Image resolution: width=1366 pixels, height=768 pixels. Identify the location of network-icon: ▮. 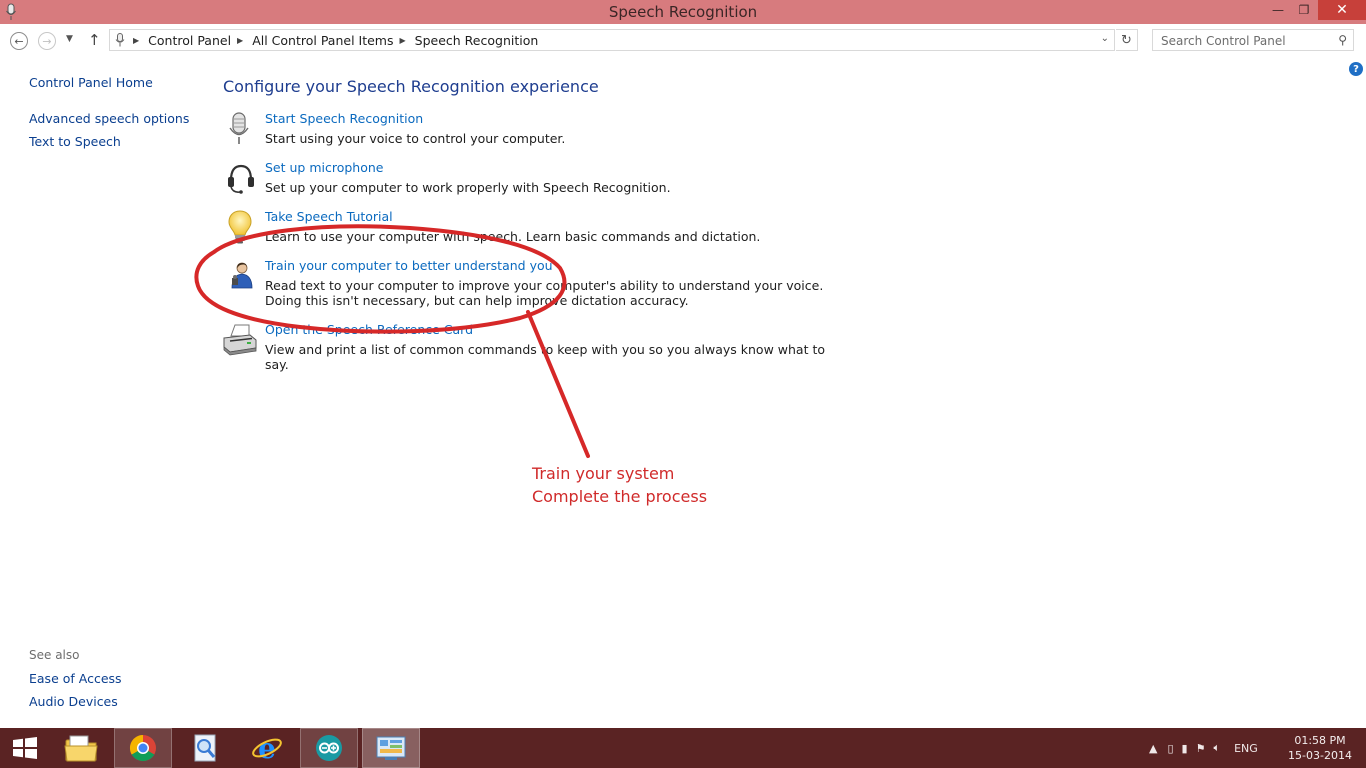
(1185, 748).